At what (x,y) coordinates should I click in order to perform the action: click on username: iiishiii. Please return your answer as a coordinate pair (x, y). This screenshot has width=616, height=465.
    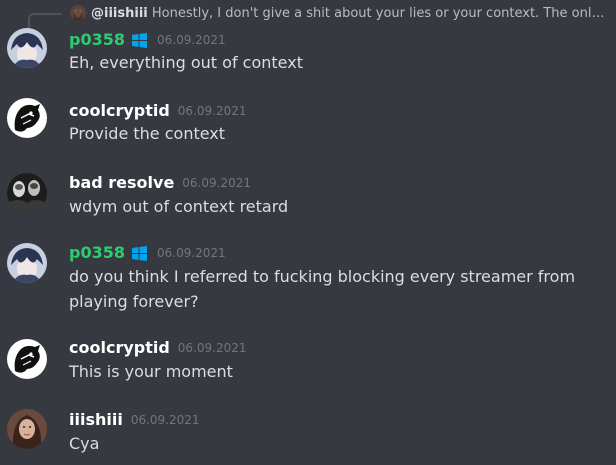
    Looking at the image, I should click on (96, 420).